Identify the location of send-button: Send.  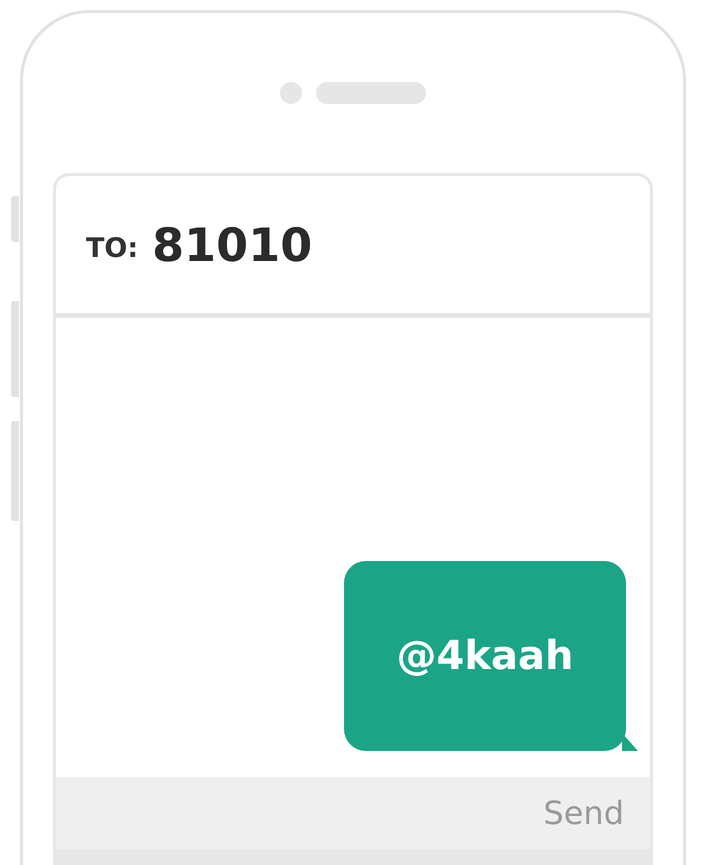
(583, 813).